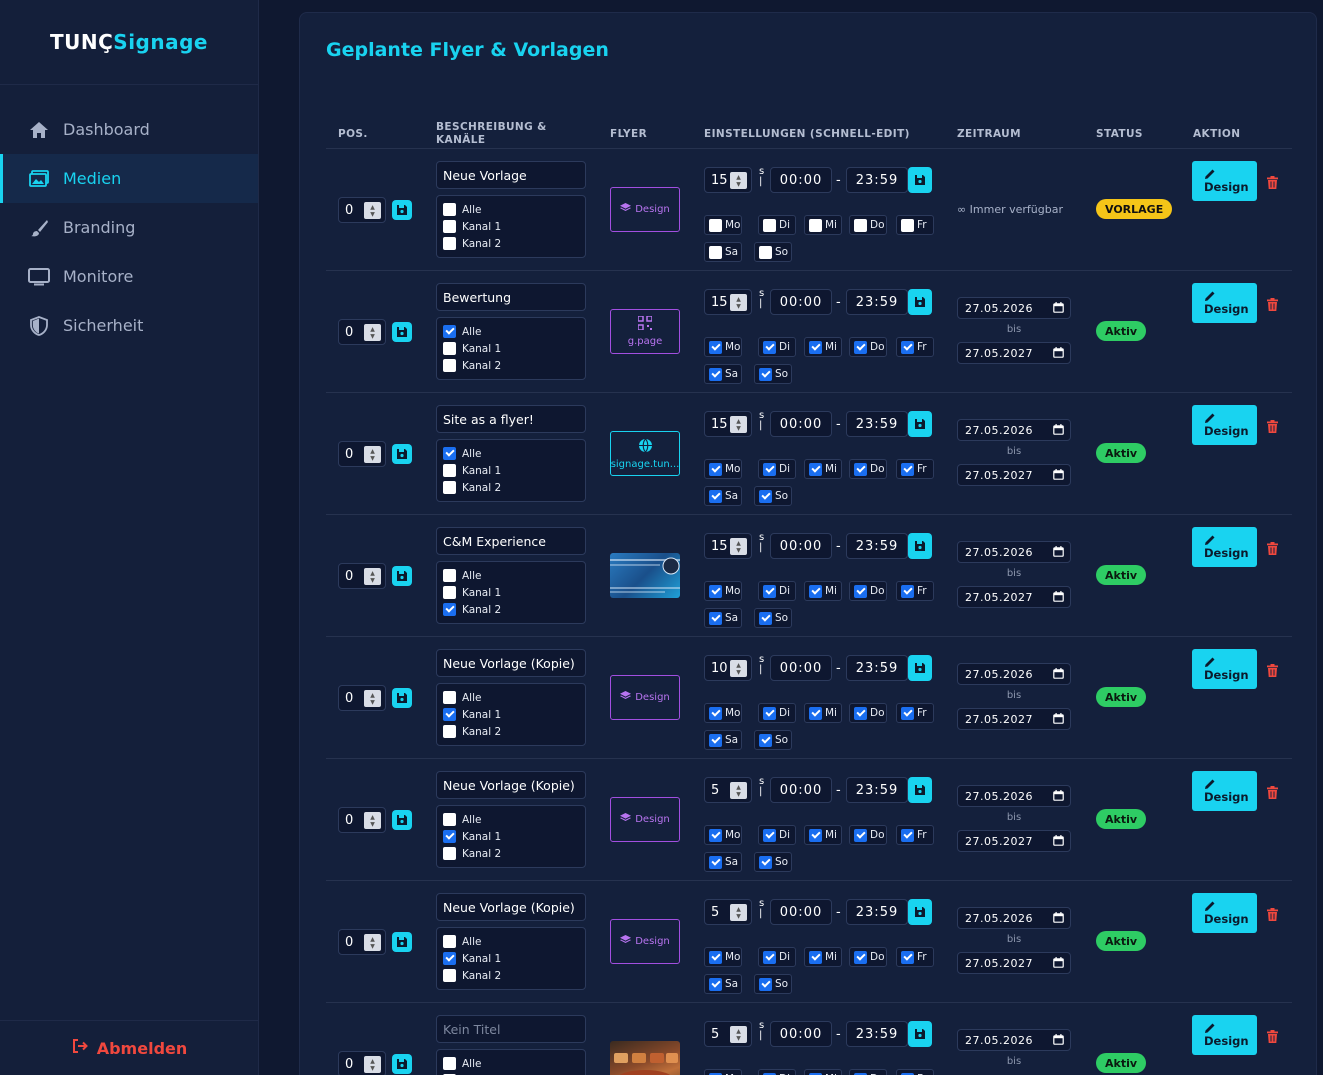  Describe the element at coordinates (511, 175) in the screenshot. I see `description-input: Neue Vorlage` at that location.